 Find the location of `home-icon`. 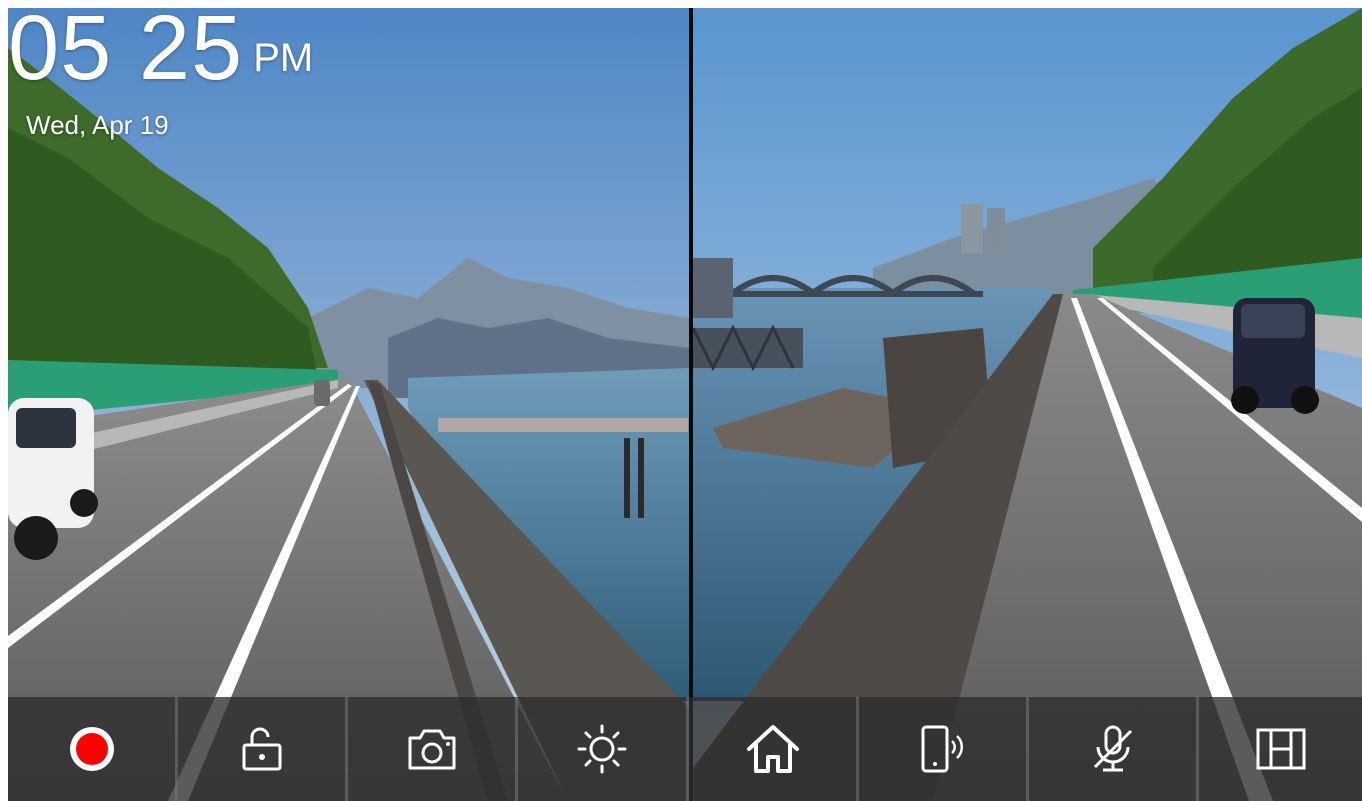

home-icon is located at coordinates (772, 749).